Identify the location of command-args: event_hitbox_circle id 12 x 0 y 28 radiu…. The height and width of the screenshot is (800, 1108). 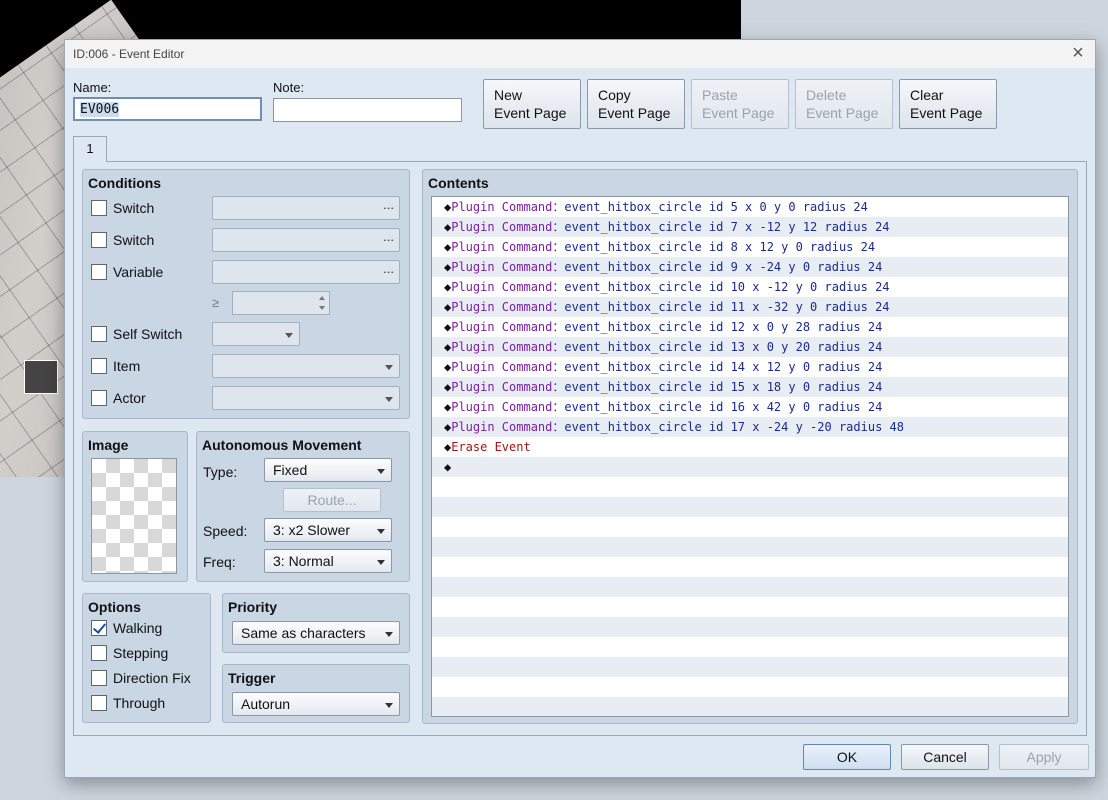
(723, 327).